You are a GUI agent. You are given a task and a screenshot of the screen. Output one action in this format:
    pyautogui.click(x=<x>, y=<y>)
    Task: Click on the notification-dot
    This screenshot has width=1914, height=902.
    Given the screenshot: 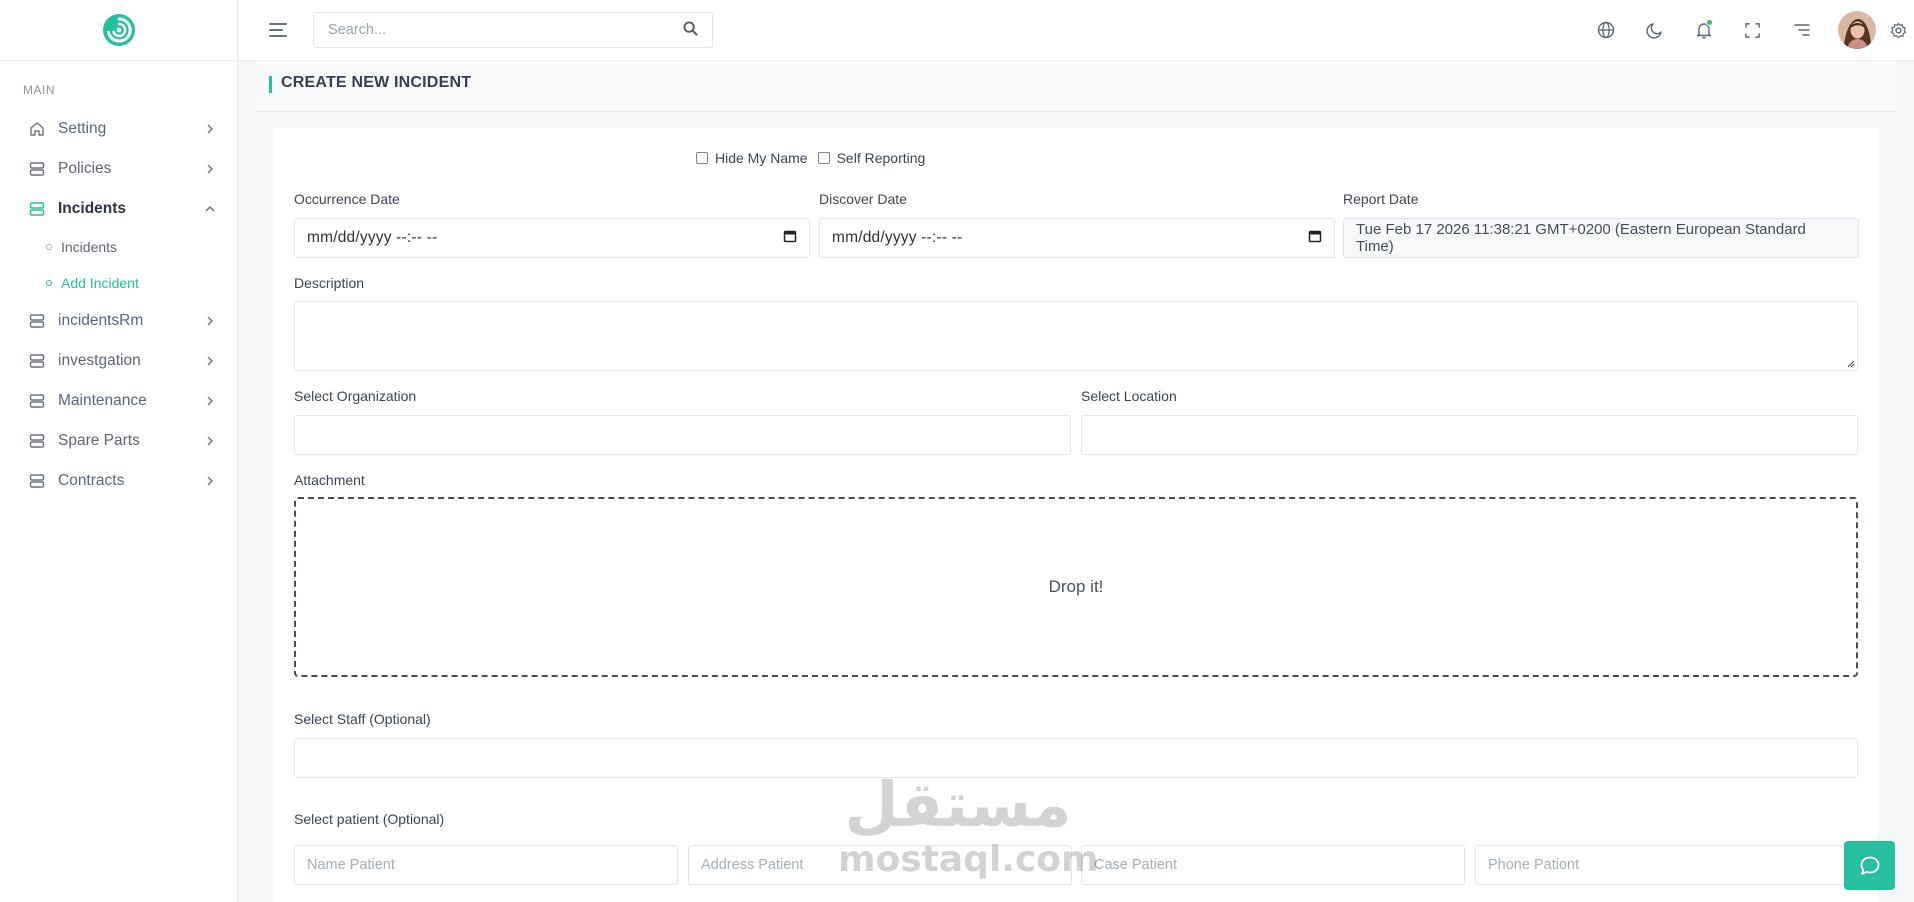 What is the action you would take?
    pyautogui.click(x=1709, y=22)
    